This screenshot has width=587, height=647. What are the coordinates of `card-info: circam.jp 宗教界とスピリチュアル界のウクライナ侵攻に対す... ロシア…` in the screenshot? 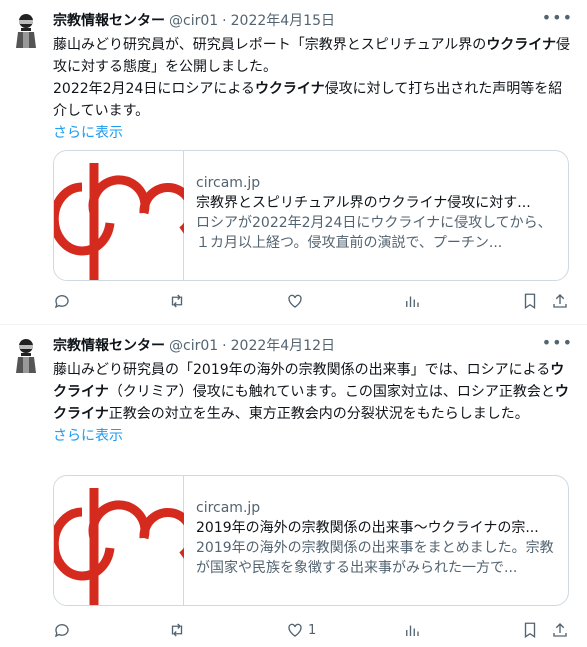 It's located at (377, 213).